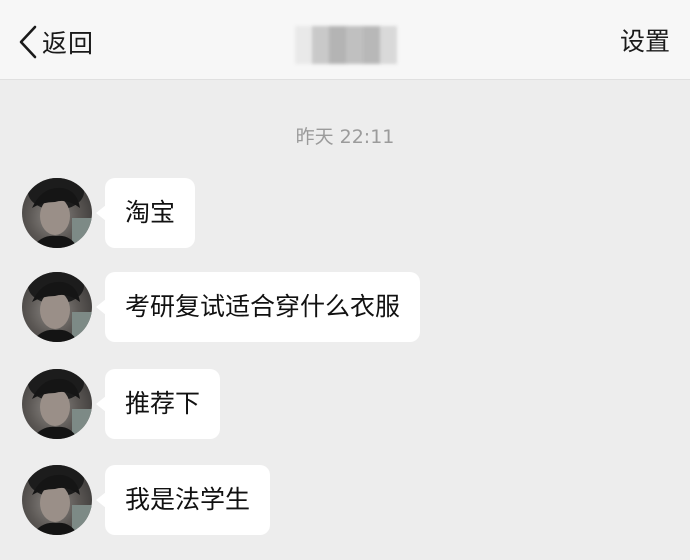 This screenshot has width=690, height=560. What do you see at coordinates (145, 213) in the screenshot?
I see `message-bubble: 淘宝` at bounding box center [145, 213].